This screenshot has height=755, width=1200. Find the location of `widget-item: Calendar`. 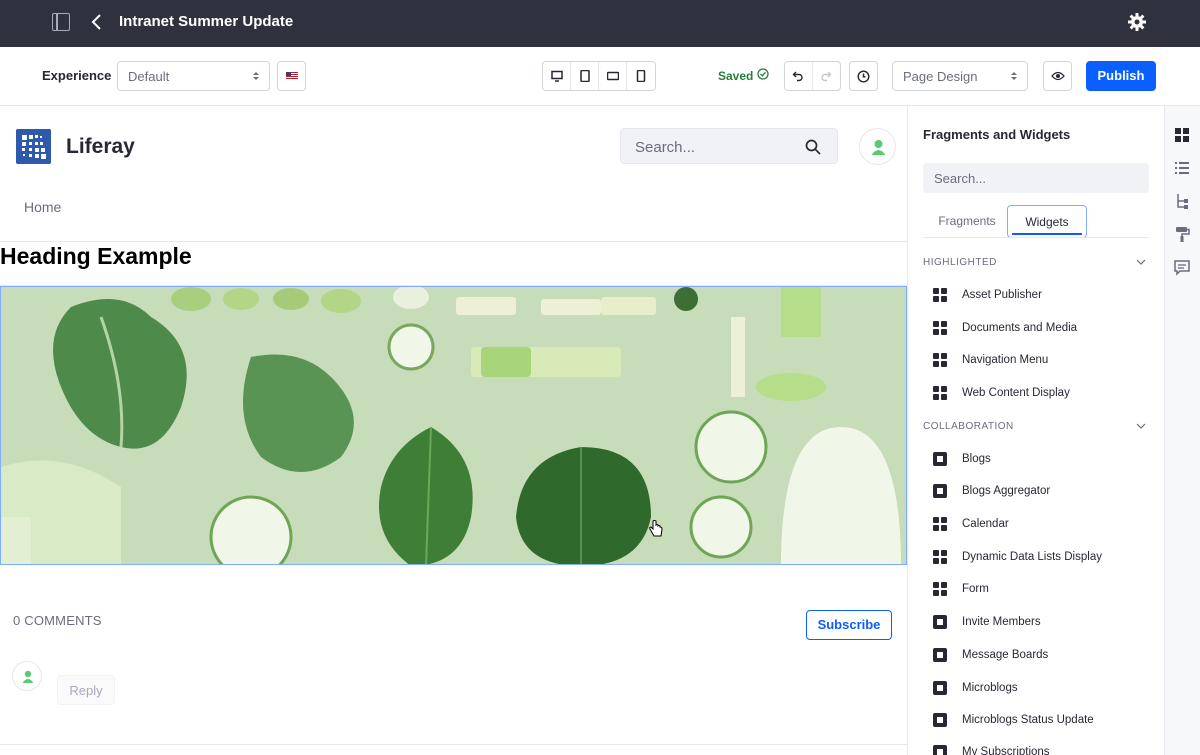

widget-item: Calendar is located at coordinates (1038, 524).